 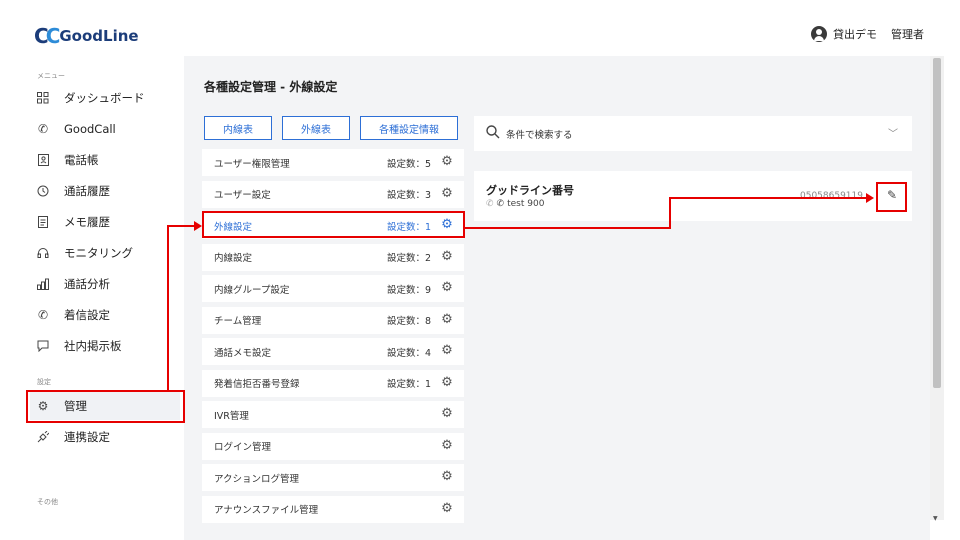 I want to click on settings-row-name: チーム管理, so click(x=238, y=321).